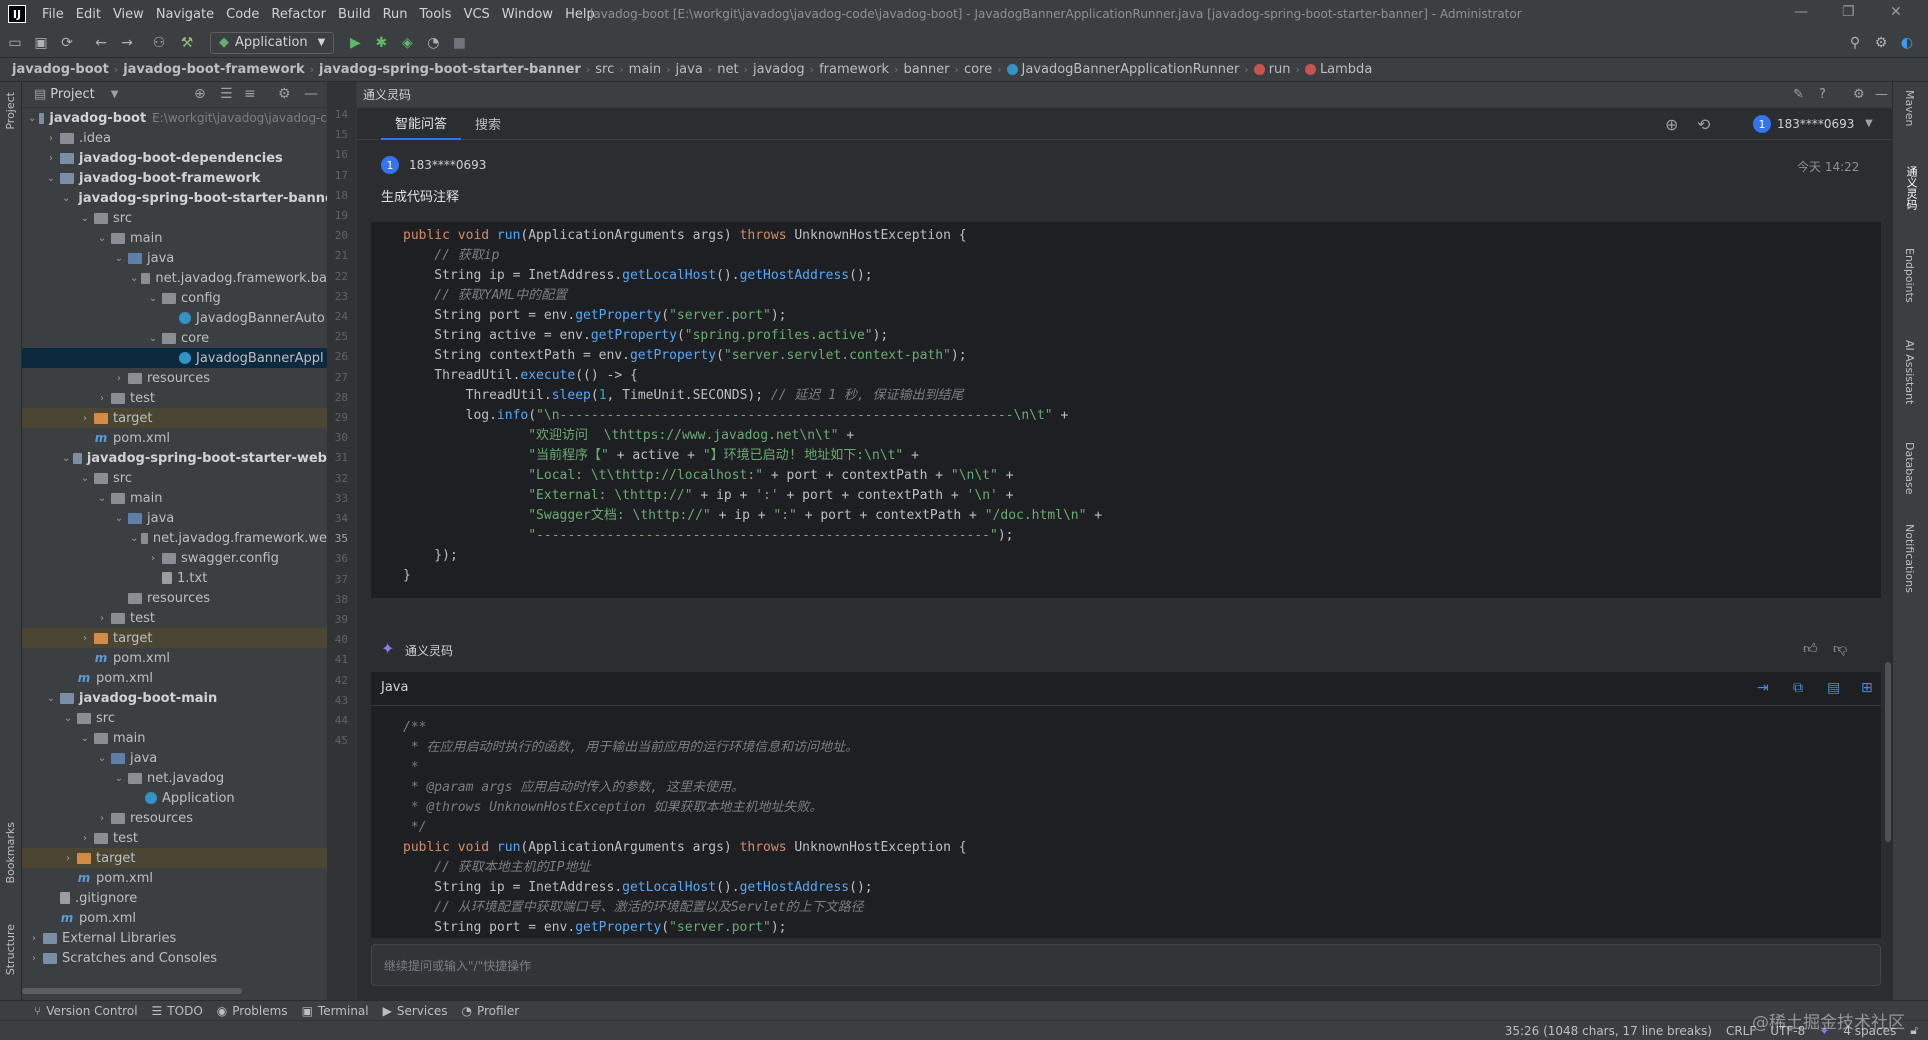  I want to click on breadcrumb-item: run, so click(1280, 69).